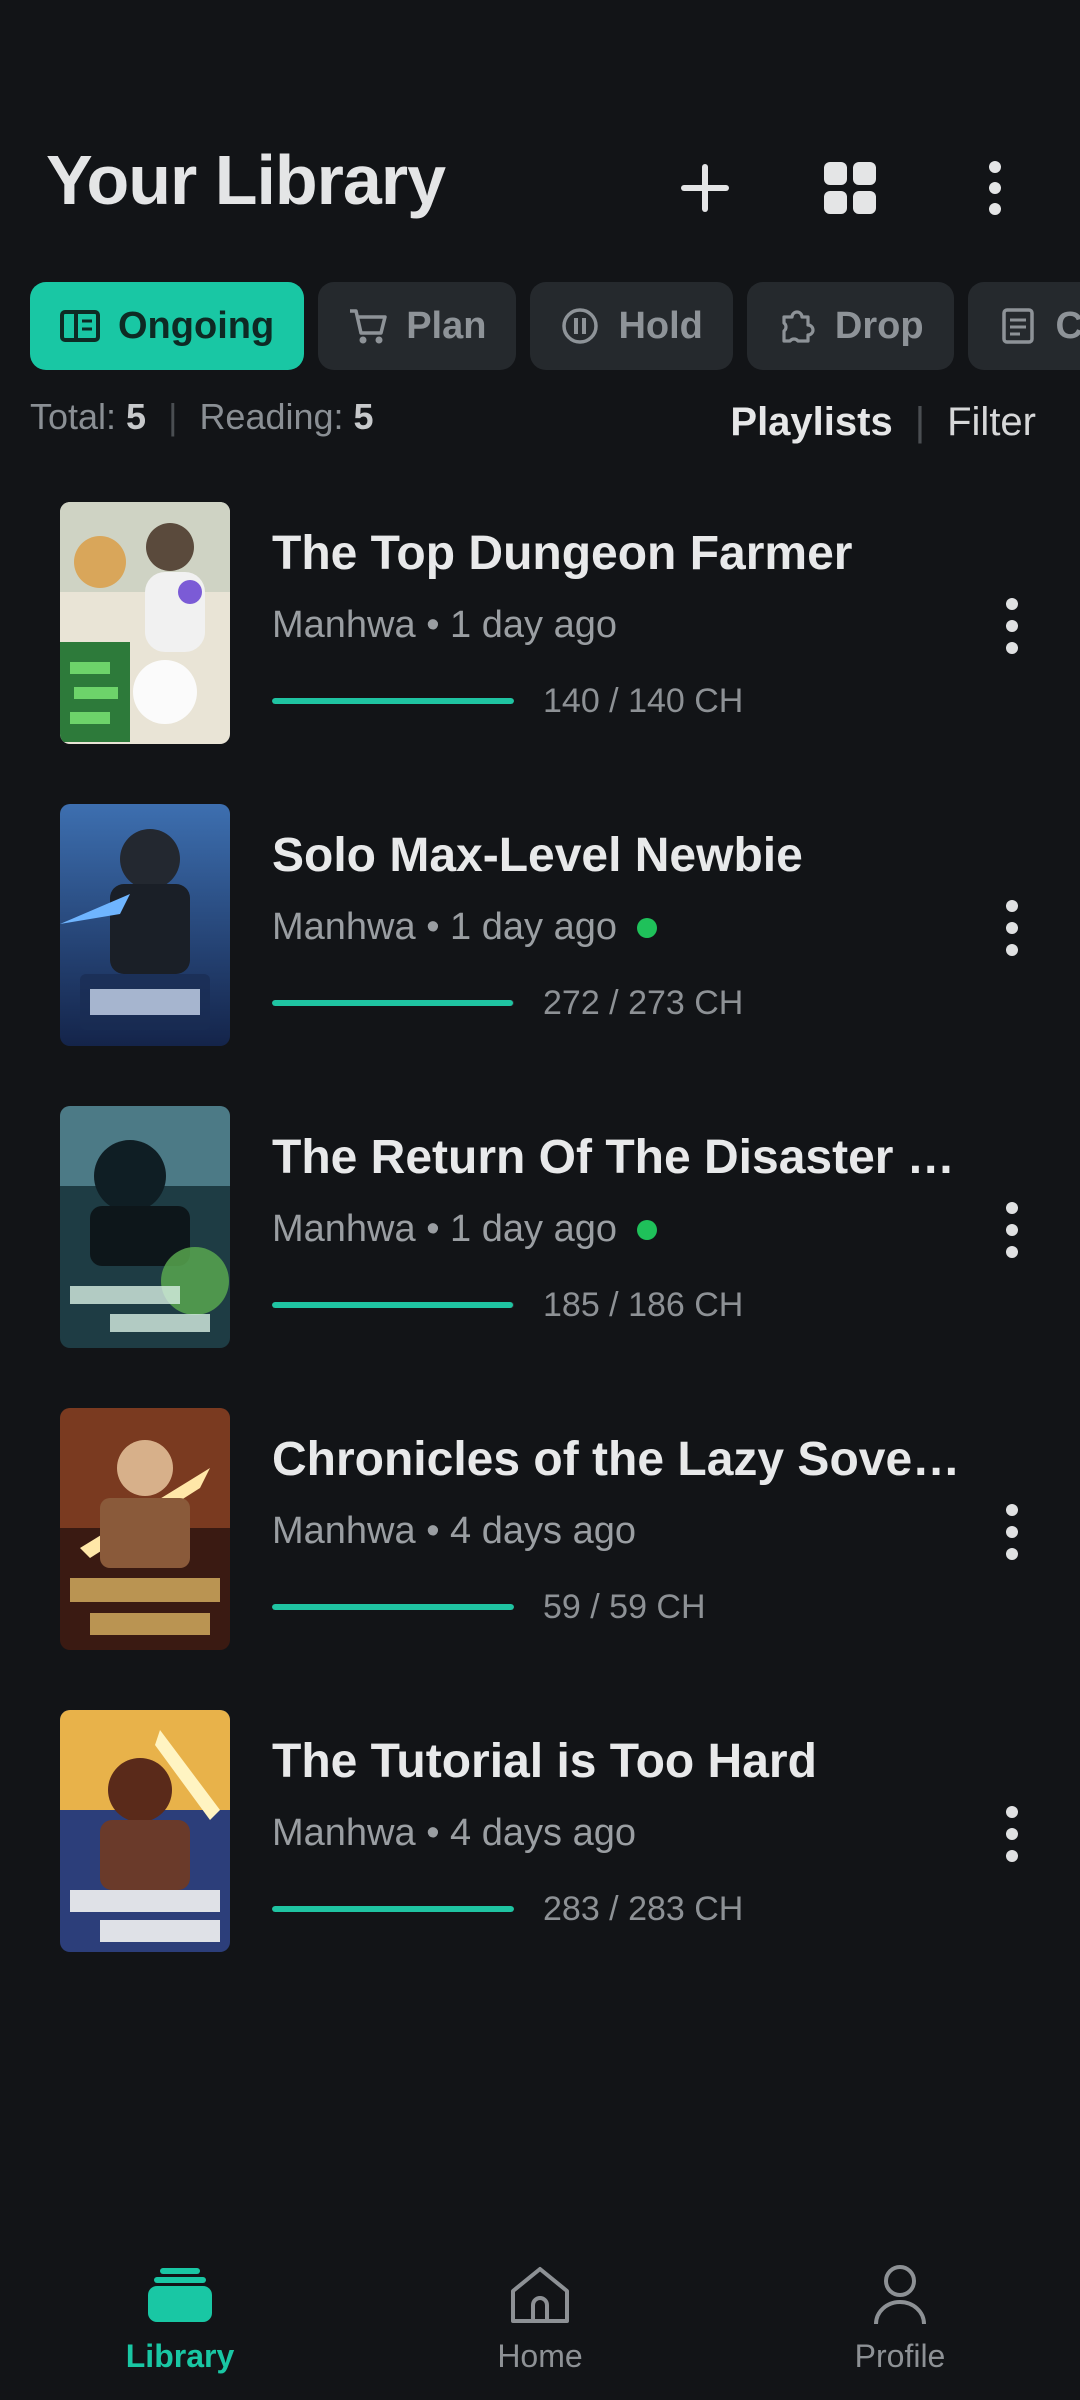  I want to click on item-title: The Top Dungeon Farmer, so click(562, 553).